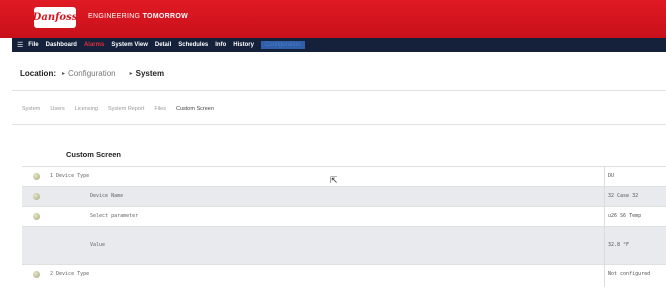 The width and height of the screenshot is (666, 287). Describe the element at coordinates (195, 109) in the screenshot. I see `tab-custom-screen: Custom Screen` at that location.